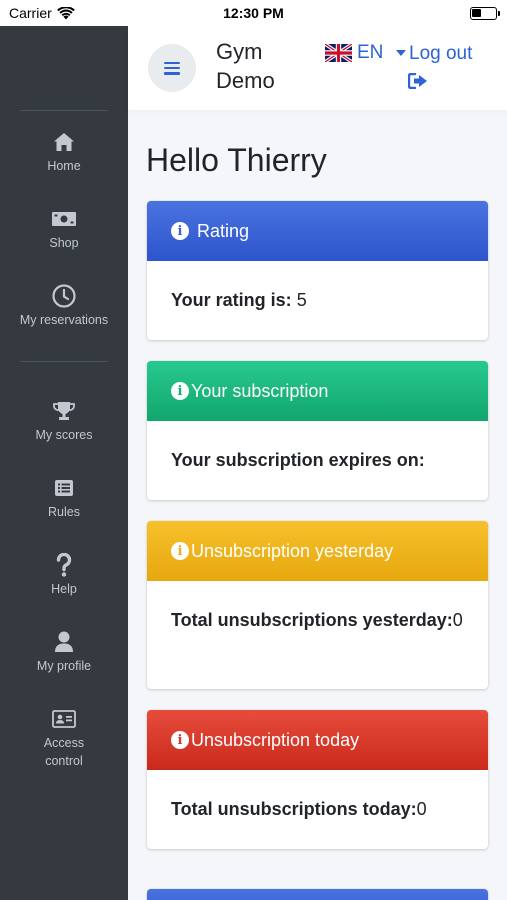  I want to click on status-time: 12:30 PM, so click(253, 13).